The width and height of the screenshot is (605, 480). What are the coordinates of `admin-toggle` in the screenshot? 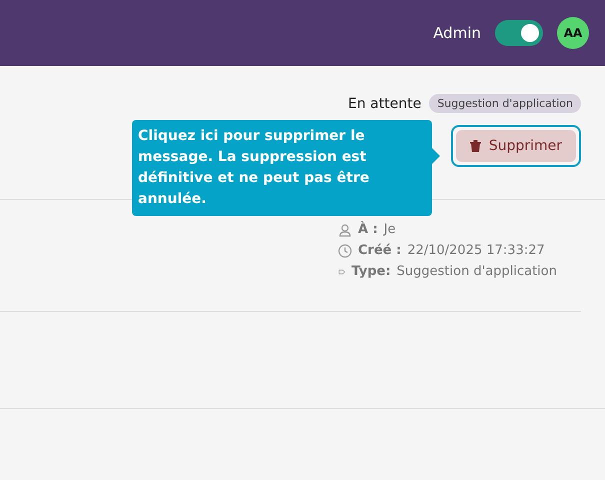 It's located at (519, 33).